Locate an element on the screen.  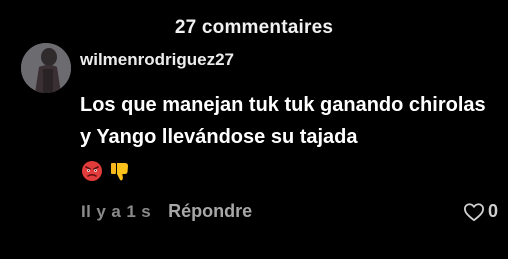
comment-meta: Il y a 1 s Répondre is located at coordinates (166, 211).